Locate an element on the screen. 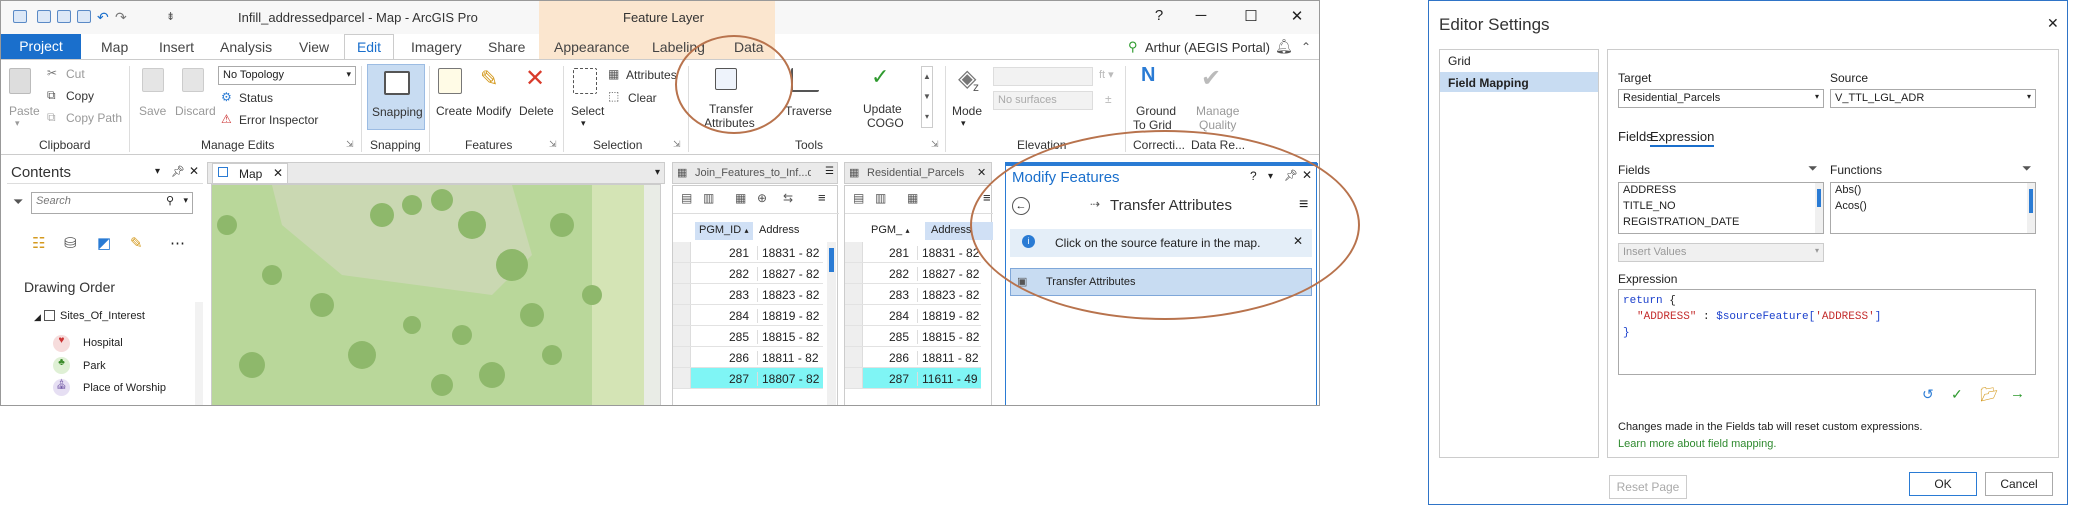 The height and width of the screenshot is (531, 2087). modify-button: Modify is located at coordinates (493, 111).